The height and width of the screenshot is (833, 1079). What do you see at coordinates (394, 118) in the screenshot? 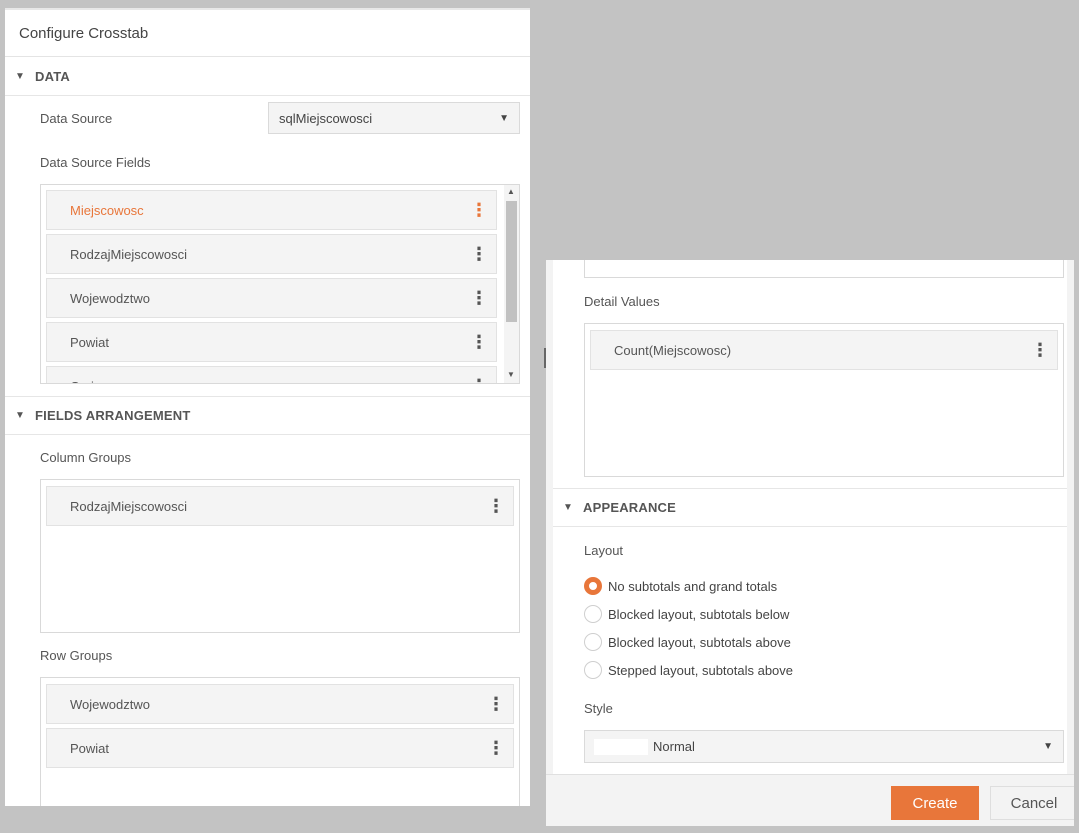
I see `data-source-select: sqlMiejscowosci ▼` at bounding box center [394, 118].